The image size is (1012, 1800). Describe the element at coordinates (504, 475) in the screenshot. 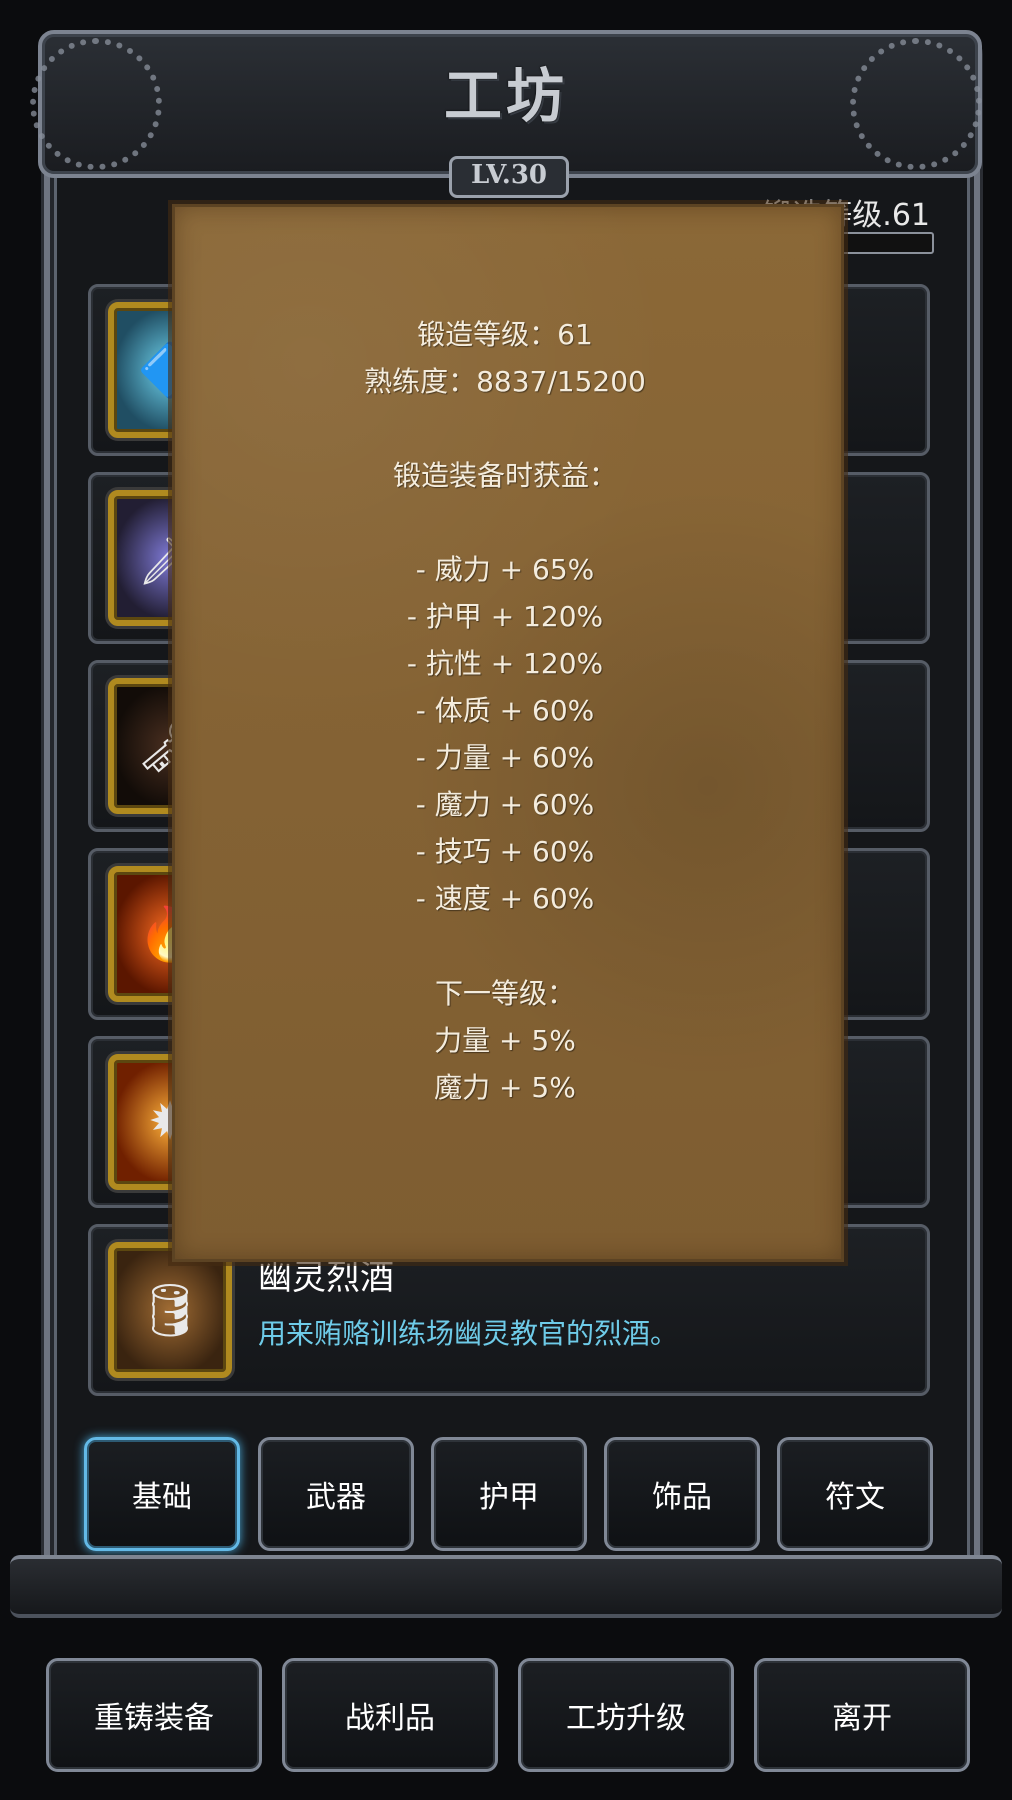

I see `popup-gain-title: 锻造装备时获益：` at that location.